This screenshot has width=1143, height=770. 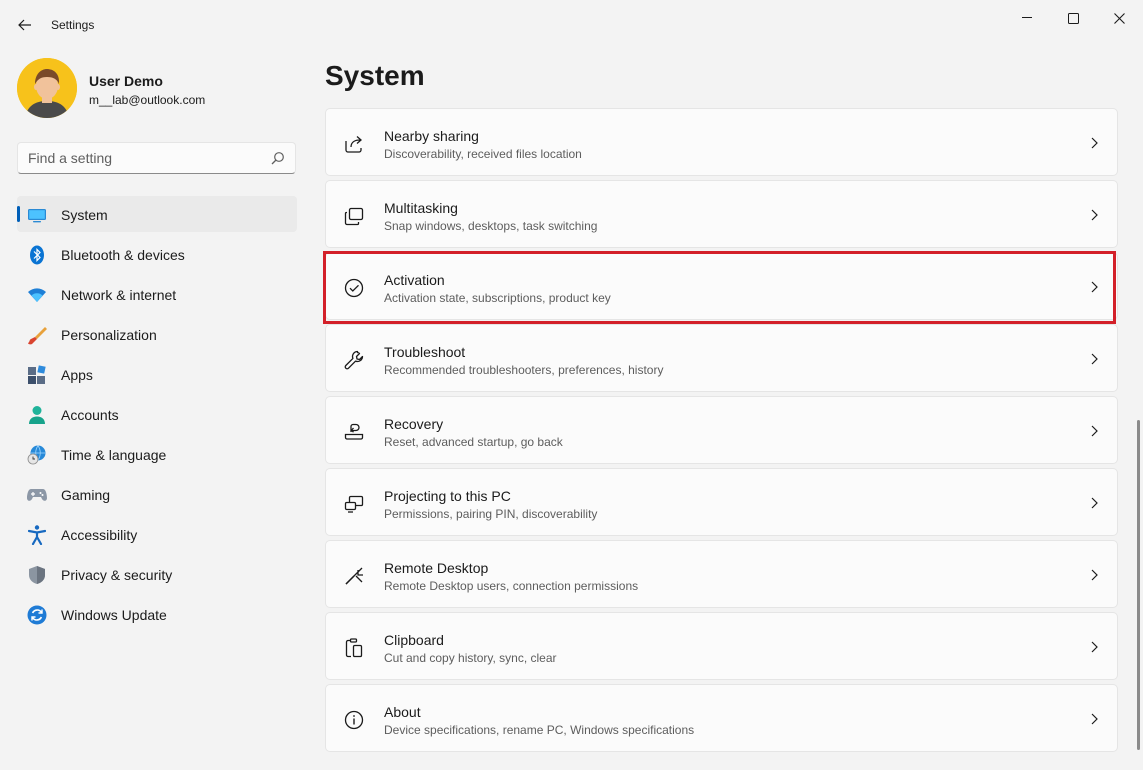 I want to click on shield-icon, so click(x=37, y=575).